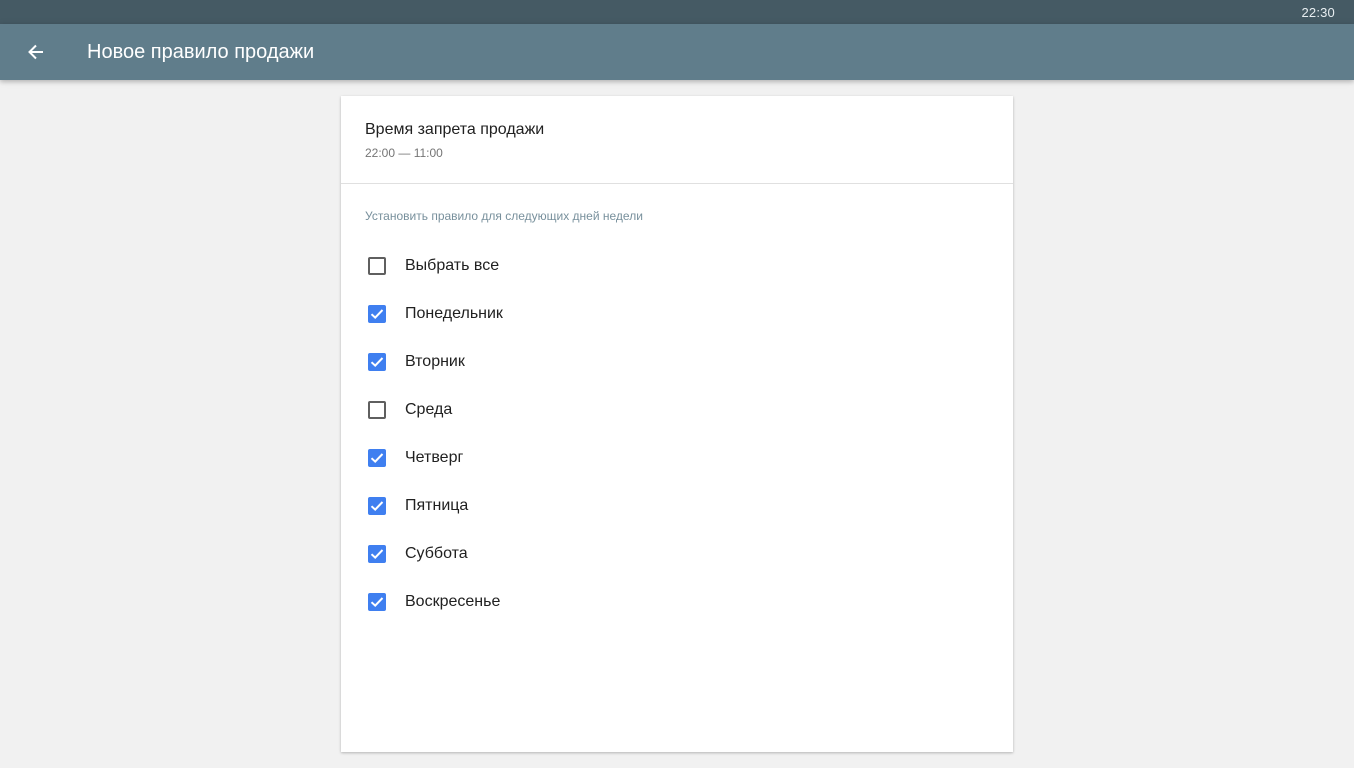 The width and height of the screenshot is (1354, 768). What do you see at coordinates (1318, 12) in the screenshot?
I see `status-clock: 22:30` at bounding box center [1318, 12].